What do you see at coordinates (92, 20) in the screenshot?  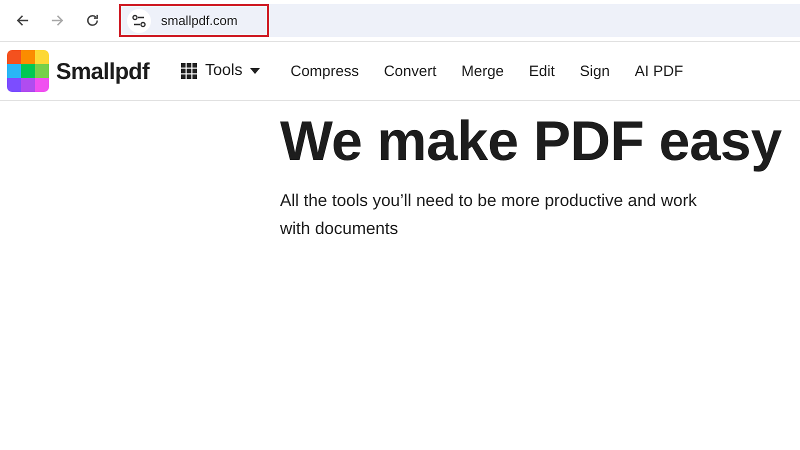 I see `reload-icon` at bounding box center [92, 20].